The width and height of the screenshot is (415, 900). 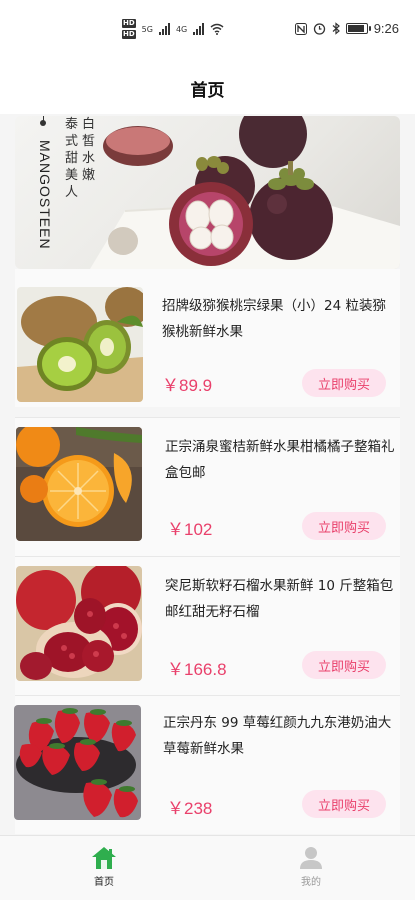 What do you see at coordinates (72, 141) in the screenshot?
I see `slogan-char: 式` at bounding box center [72, 141].